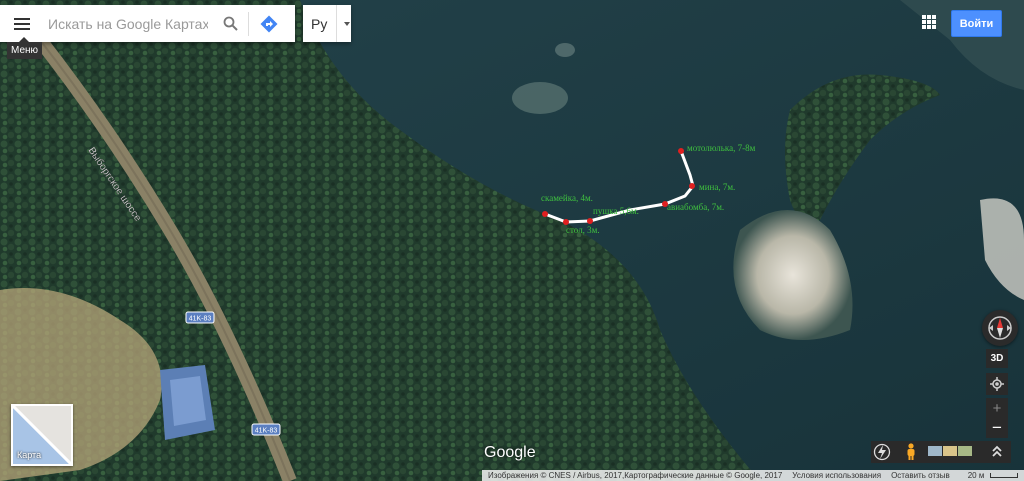 This screenshot has width=1024, height=481. I want to click on signin-button: Войти, so click(976, 23).